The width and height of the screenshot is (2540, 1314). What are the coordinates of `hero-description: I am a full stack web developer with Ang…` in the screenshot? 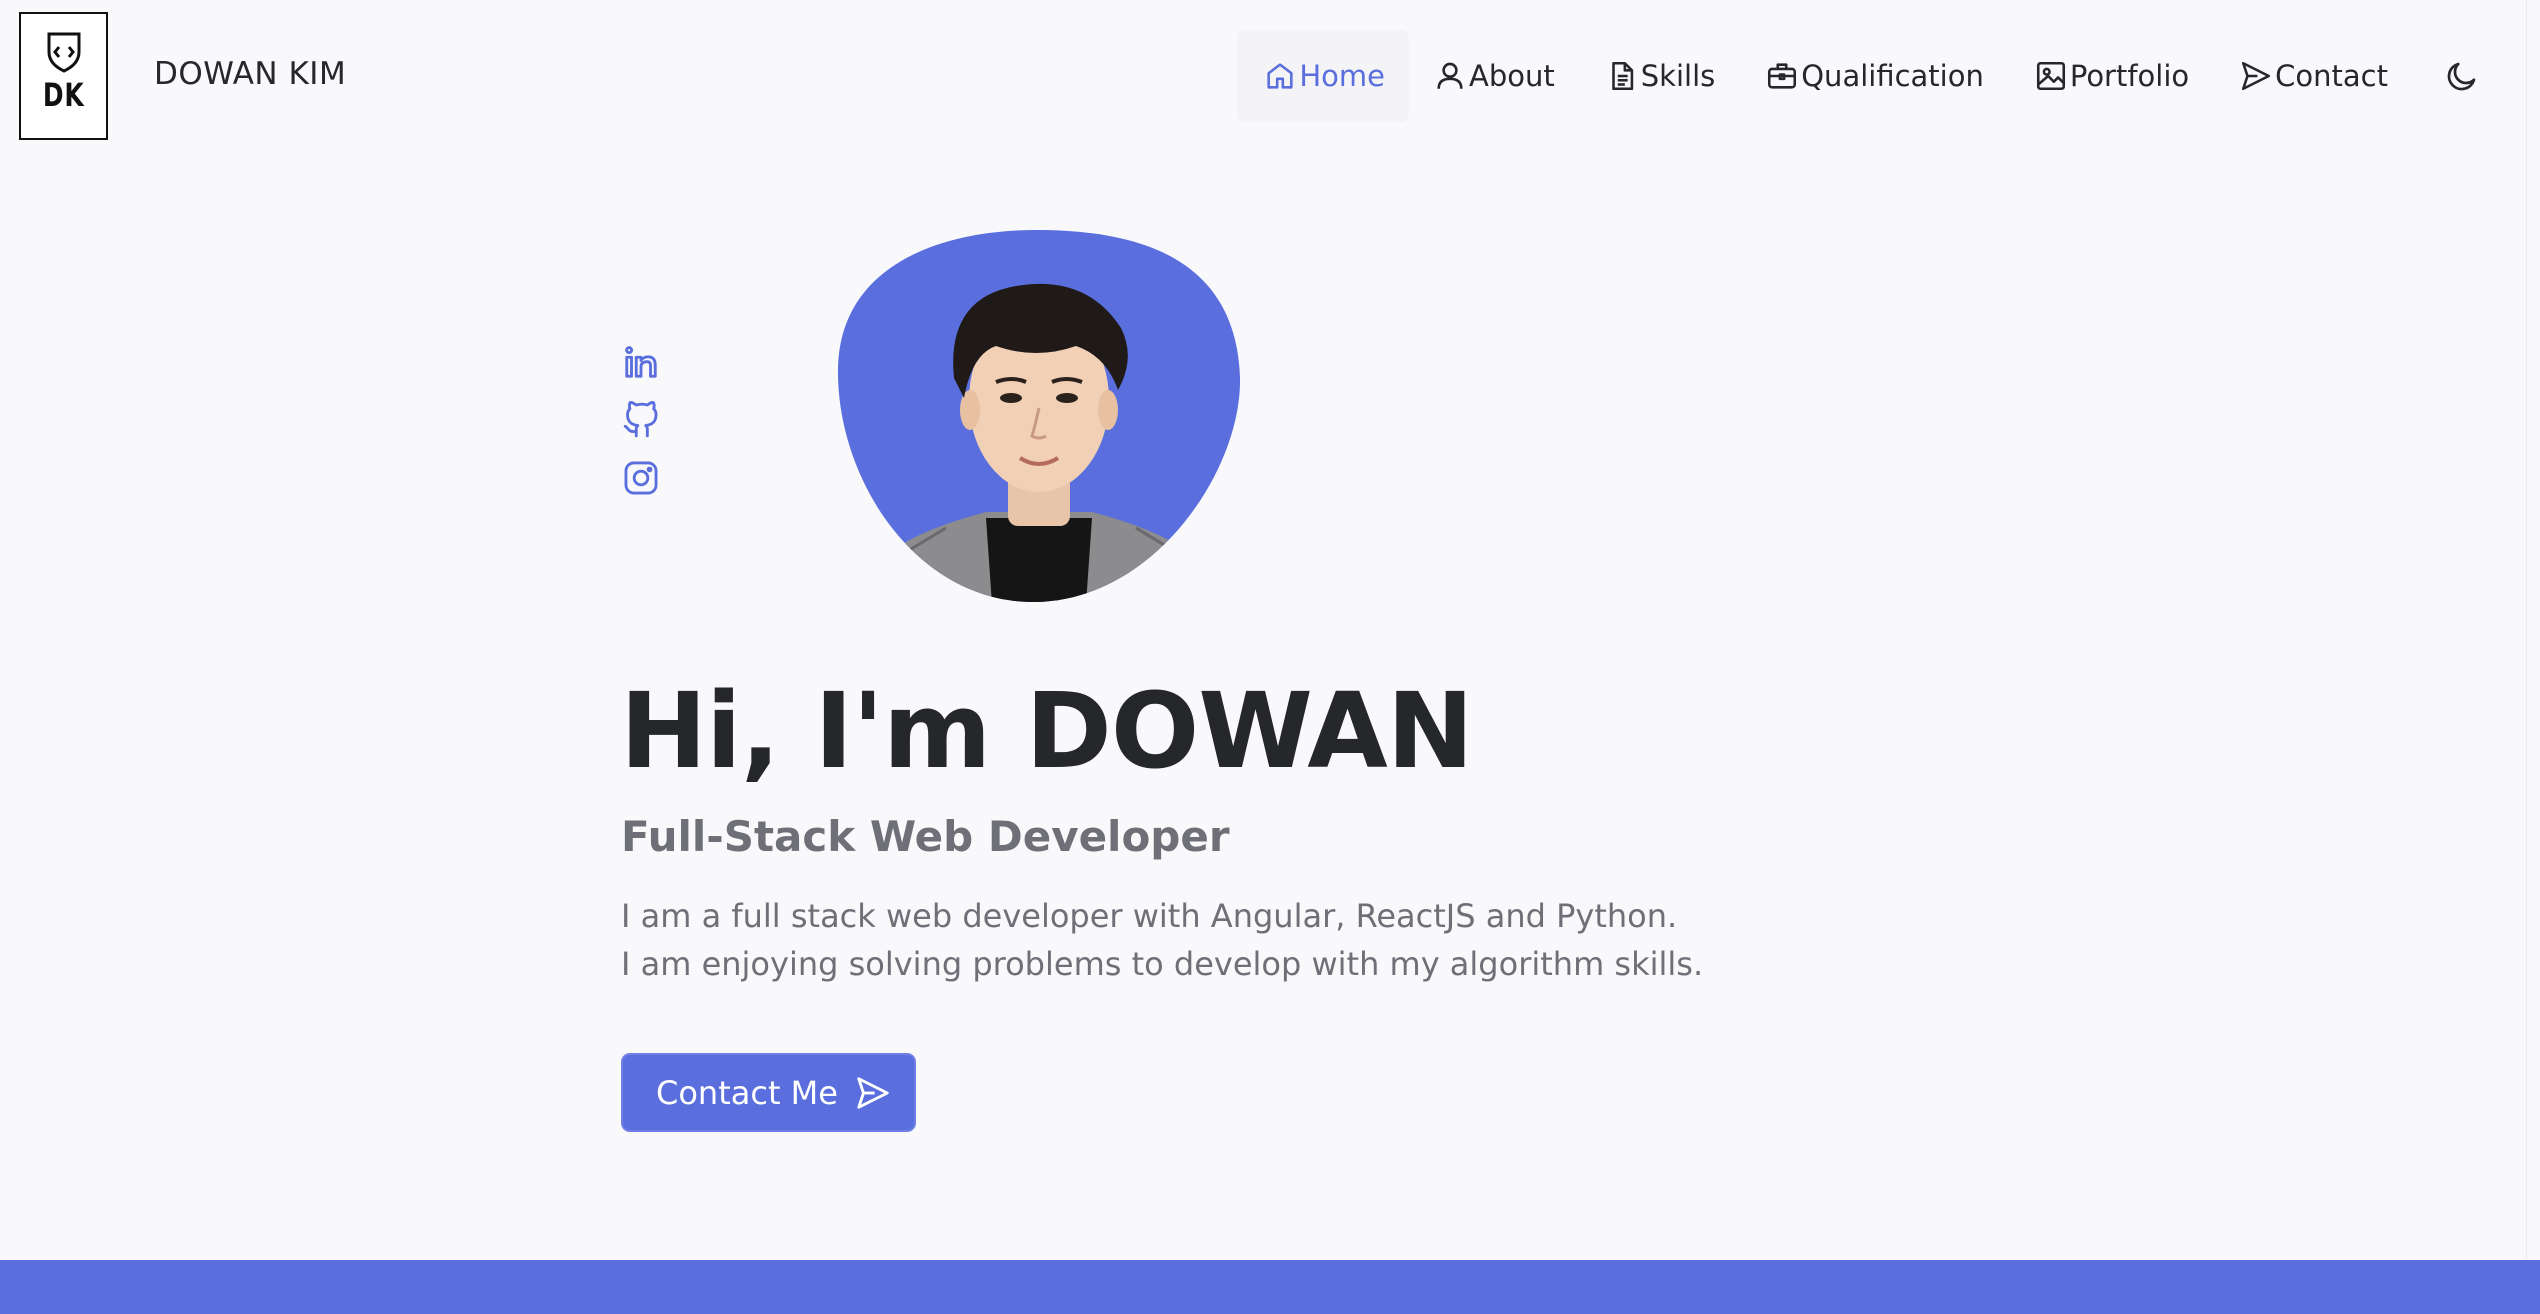 It's located at (1162, 940).